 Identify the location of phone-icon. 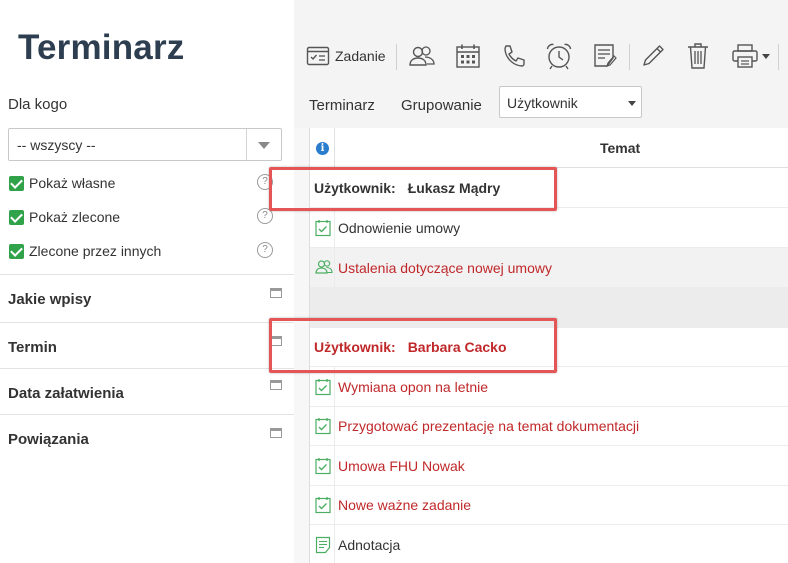
(514, 56).